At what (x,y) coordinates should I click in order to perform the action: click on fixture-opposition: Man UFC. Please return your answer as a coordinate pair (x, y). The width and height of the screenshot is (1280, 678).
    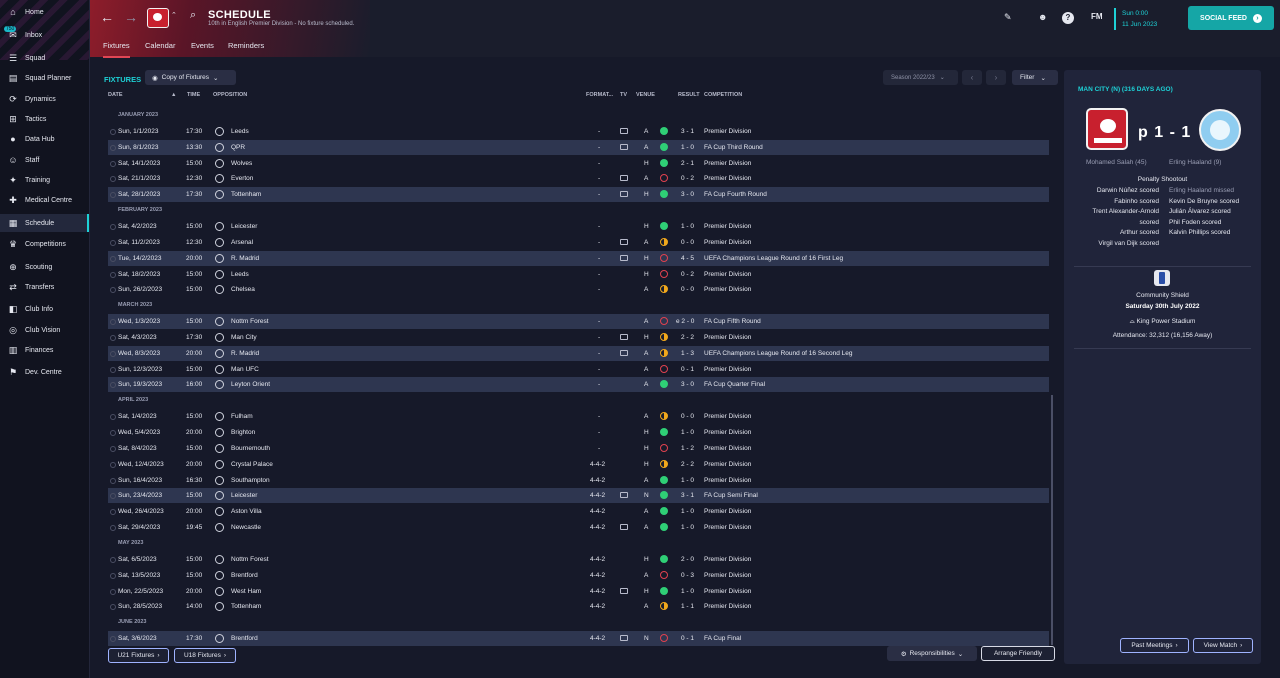
    Looking at the image, I should click on (245, 369).